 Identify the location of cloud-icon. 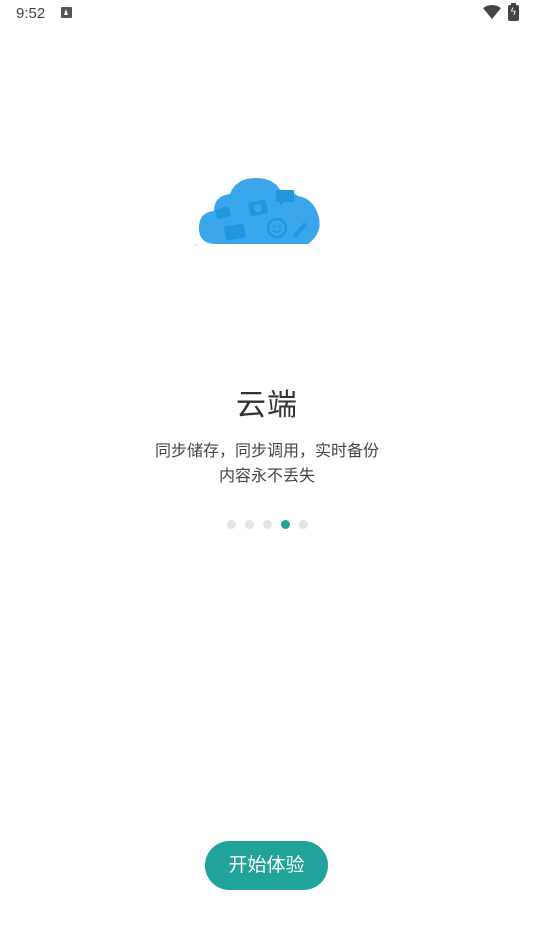
(257, 212).